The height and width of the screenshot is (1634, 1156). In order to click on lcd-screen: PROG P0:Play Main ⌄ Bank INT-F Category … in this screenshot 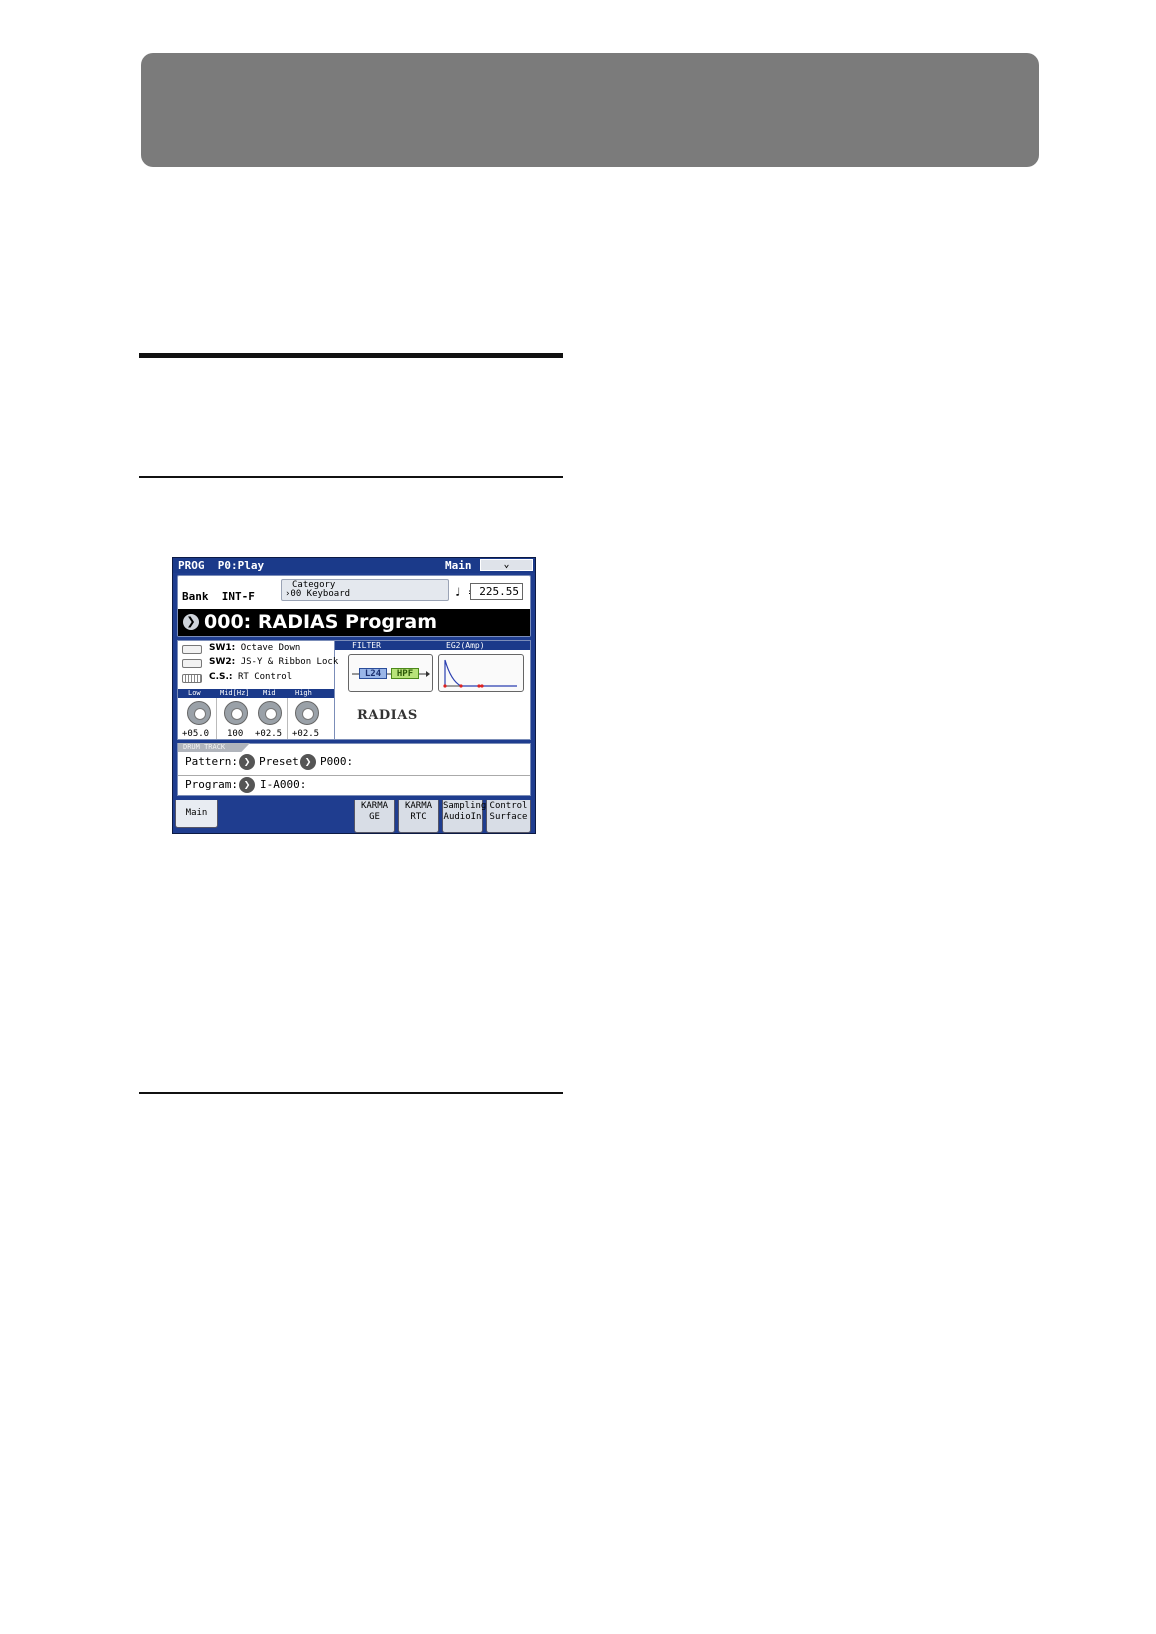, I will do `click(354, 695)`.